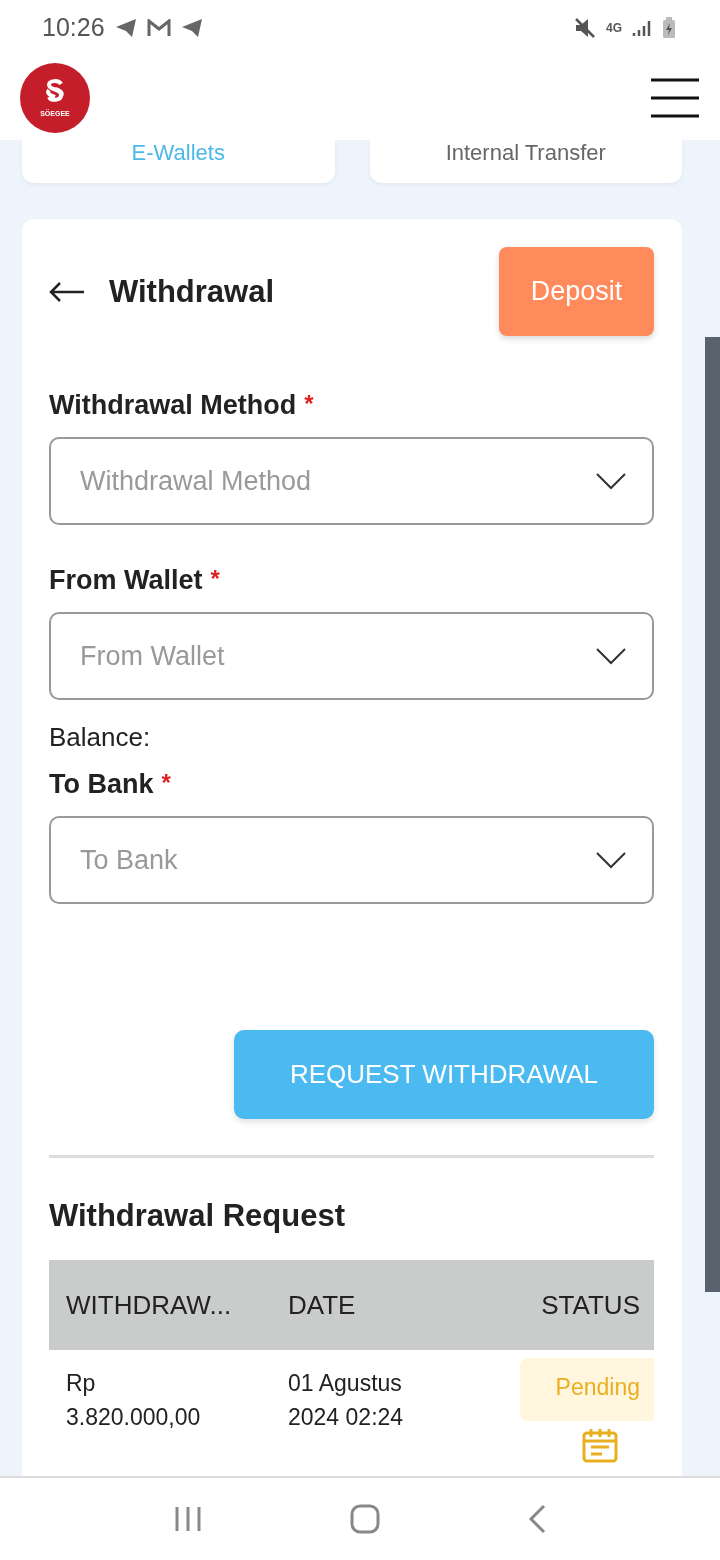  Describe the element at coordinates (351, 481) in the screenshot. I see `dropdown-field: Withdrawal Method` at that location.